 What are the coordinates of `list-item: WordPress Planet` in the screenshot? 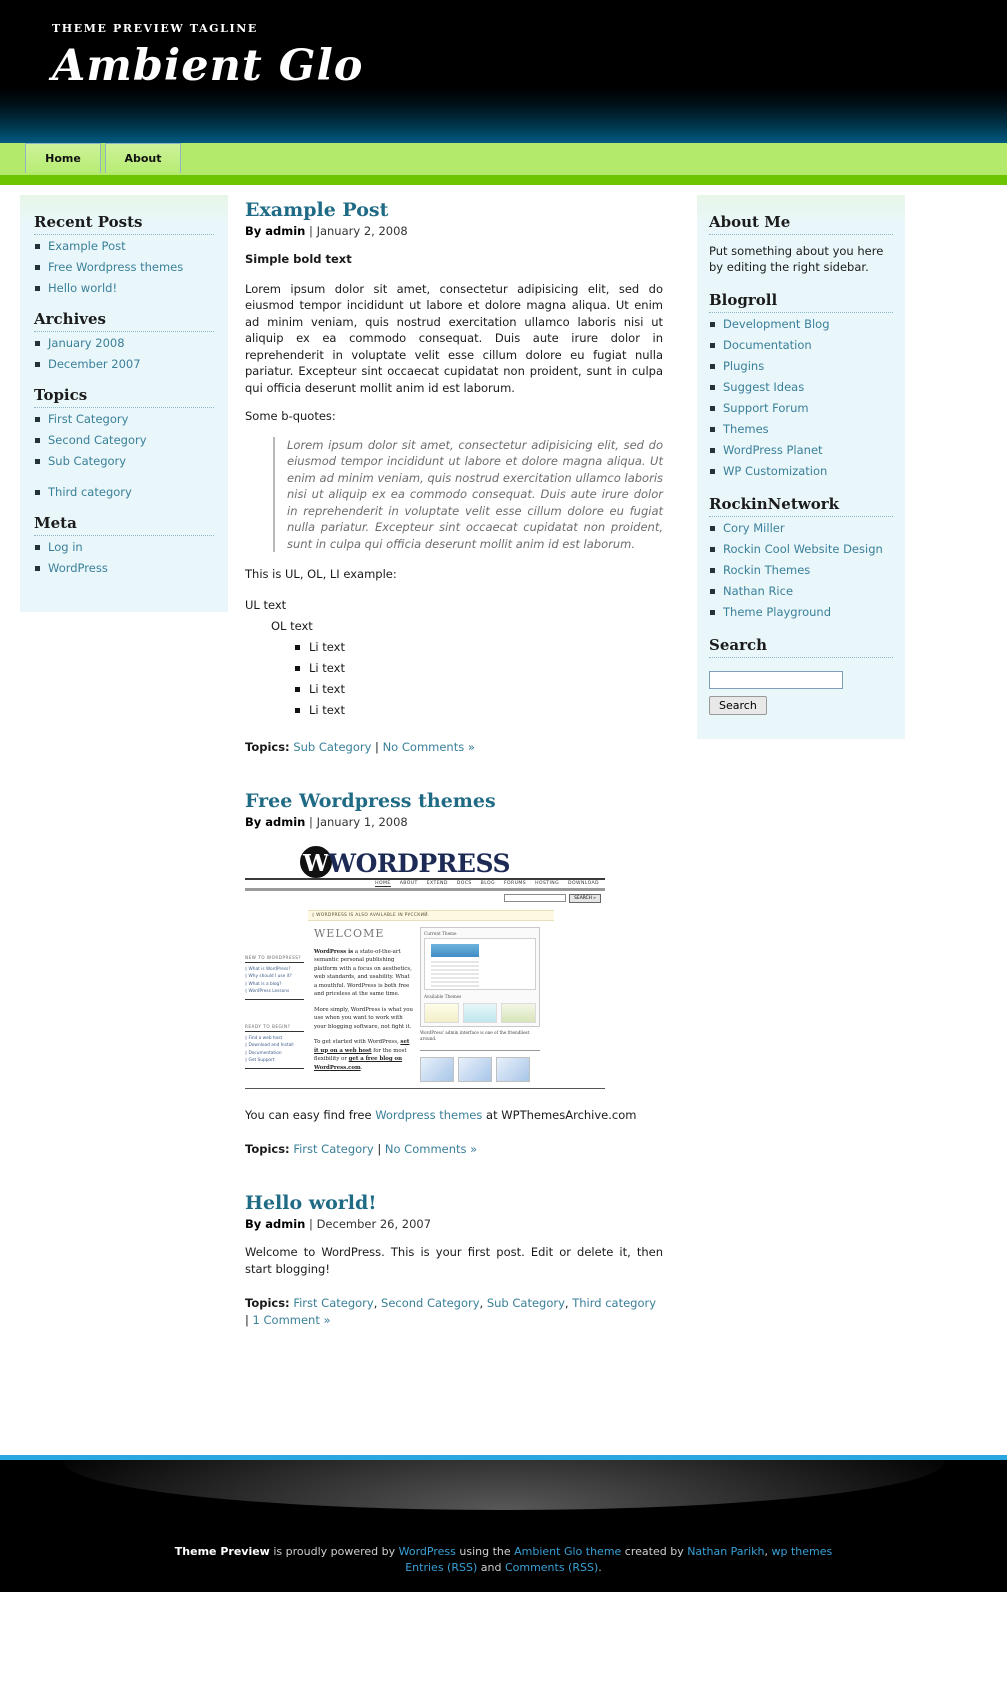 It's located at (801, 450).